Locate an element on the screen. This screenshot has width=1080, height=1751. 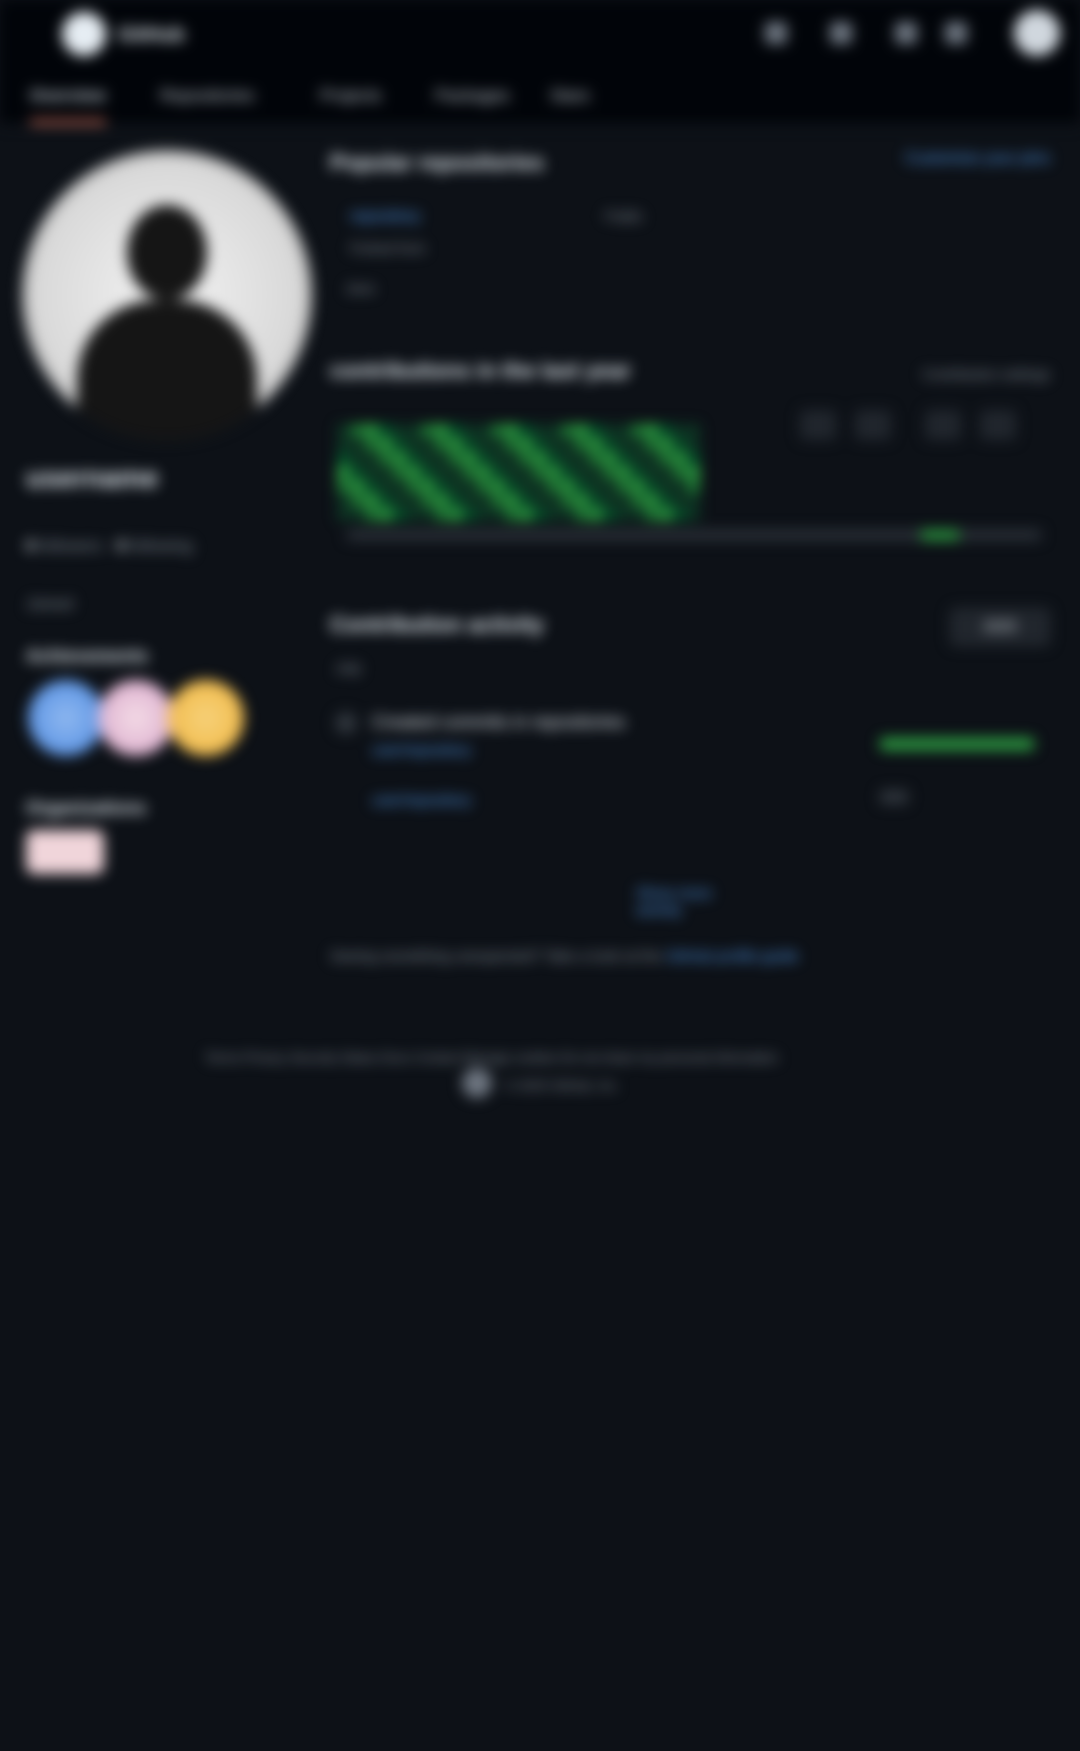
organization-avatar is located at coordinates (65, 852).